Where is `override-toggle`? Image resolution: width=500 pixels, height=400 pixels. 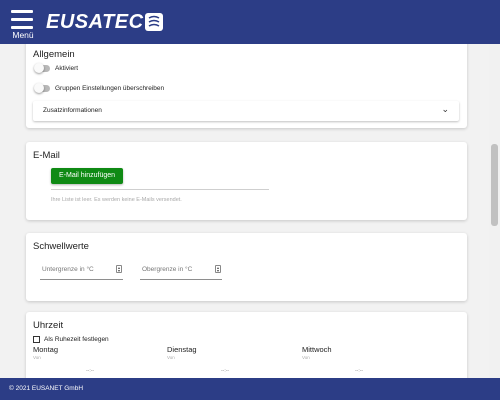
override-toggle is located at coordinates (42, 88).